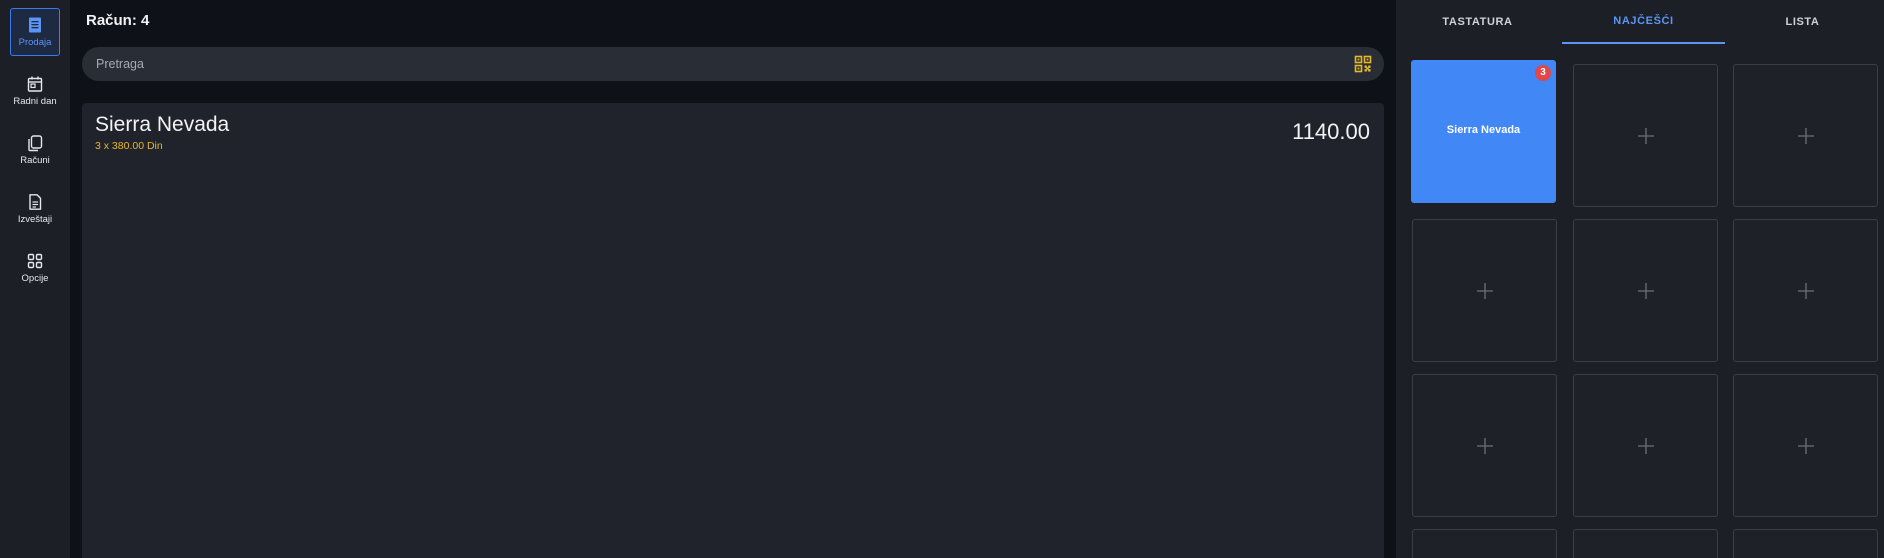 This screenshot has width=1884, height=558. What do you see at coordinates (1477, 22) in the screenshot?
I see `tab-tastatura: TASTATURA` at bounding box center [1477, 22].